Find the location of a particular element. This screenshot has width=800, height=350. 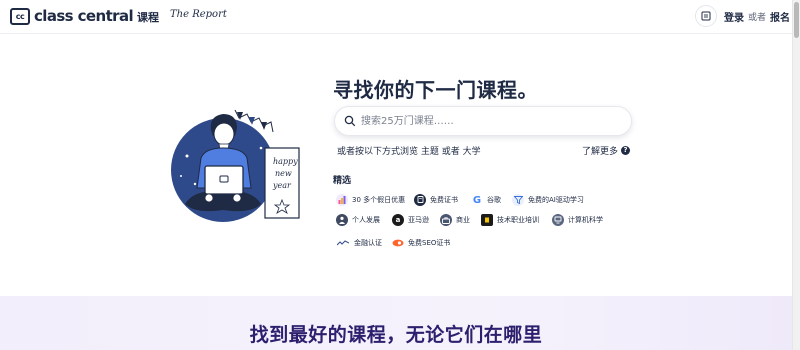

nav-the-report: The Report is located at coordinates (198, 14).